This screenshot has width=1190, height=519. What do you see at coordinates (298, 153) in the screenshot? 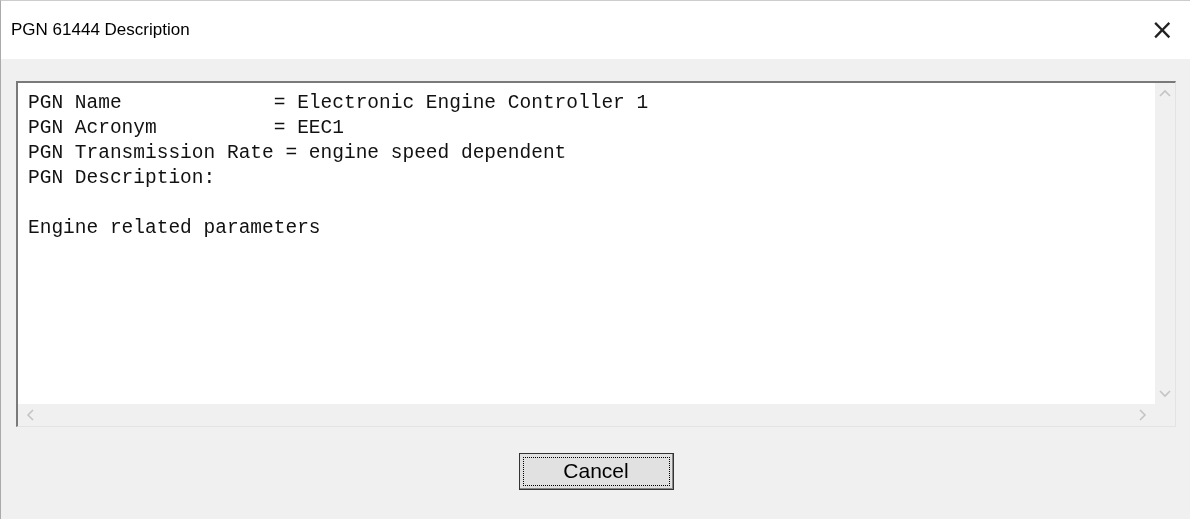
I see `description-line: PGN Transmission Rate = engine speed dependent` at bounding box center [298, 153].